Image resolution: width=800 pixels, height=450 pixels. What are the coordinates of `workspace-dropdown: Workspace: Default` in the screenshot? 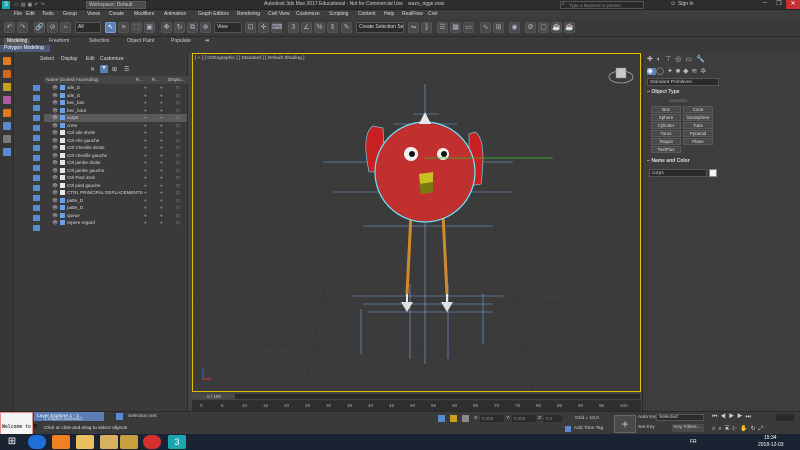 It's located at (116, 5).